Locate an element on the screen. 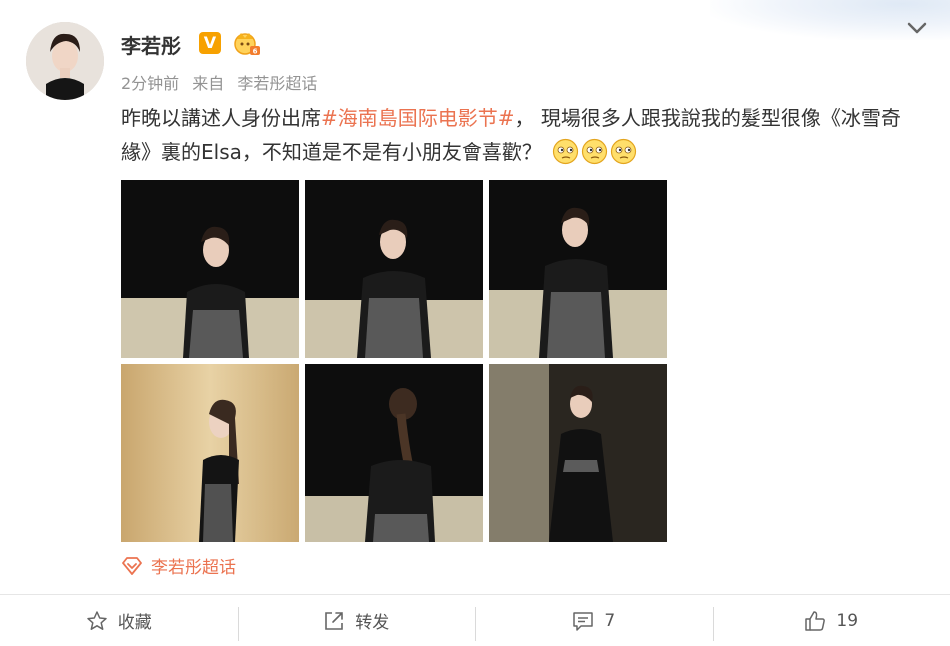  favorite-button: 收藏 is located at coordinates (119, 620).